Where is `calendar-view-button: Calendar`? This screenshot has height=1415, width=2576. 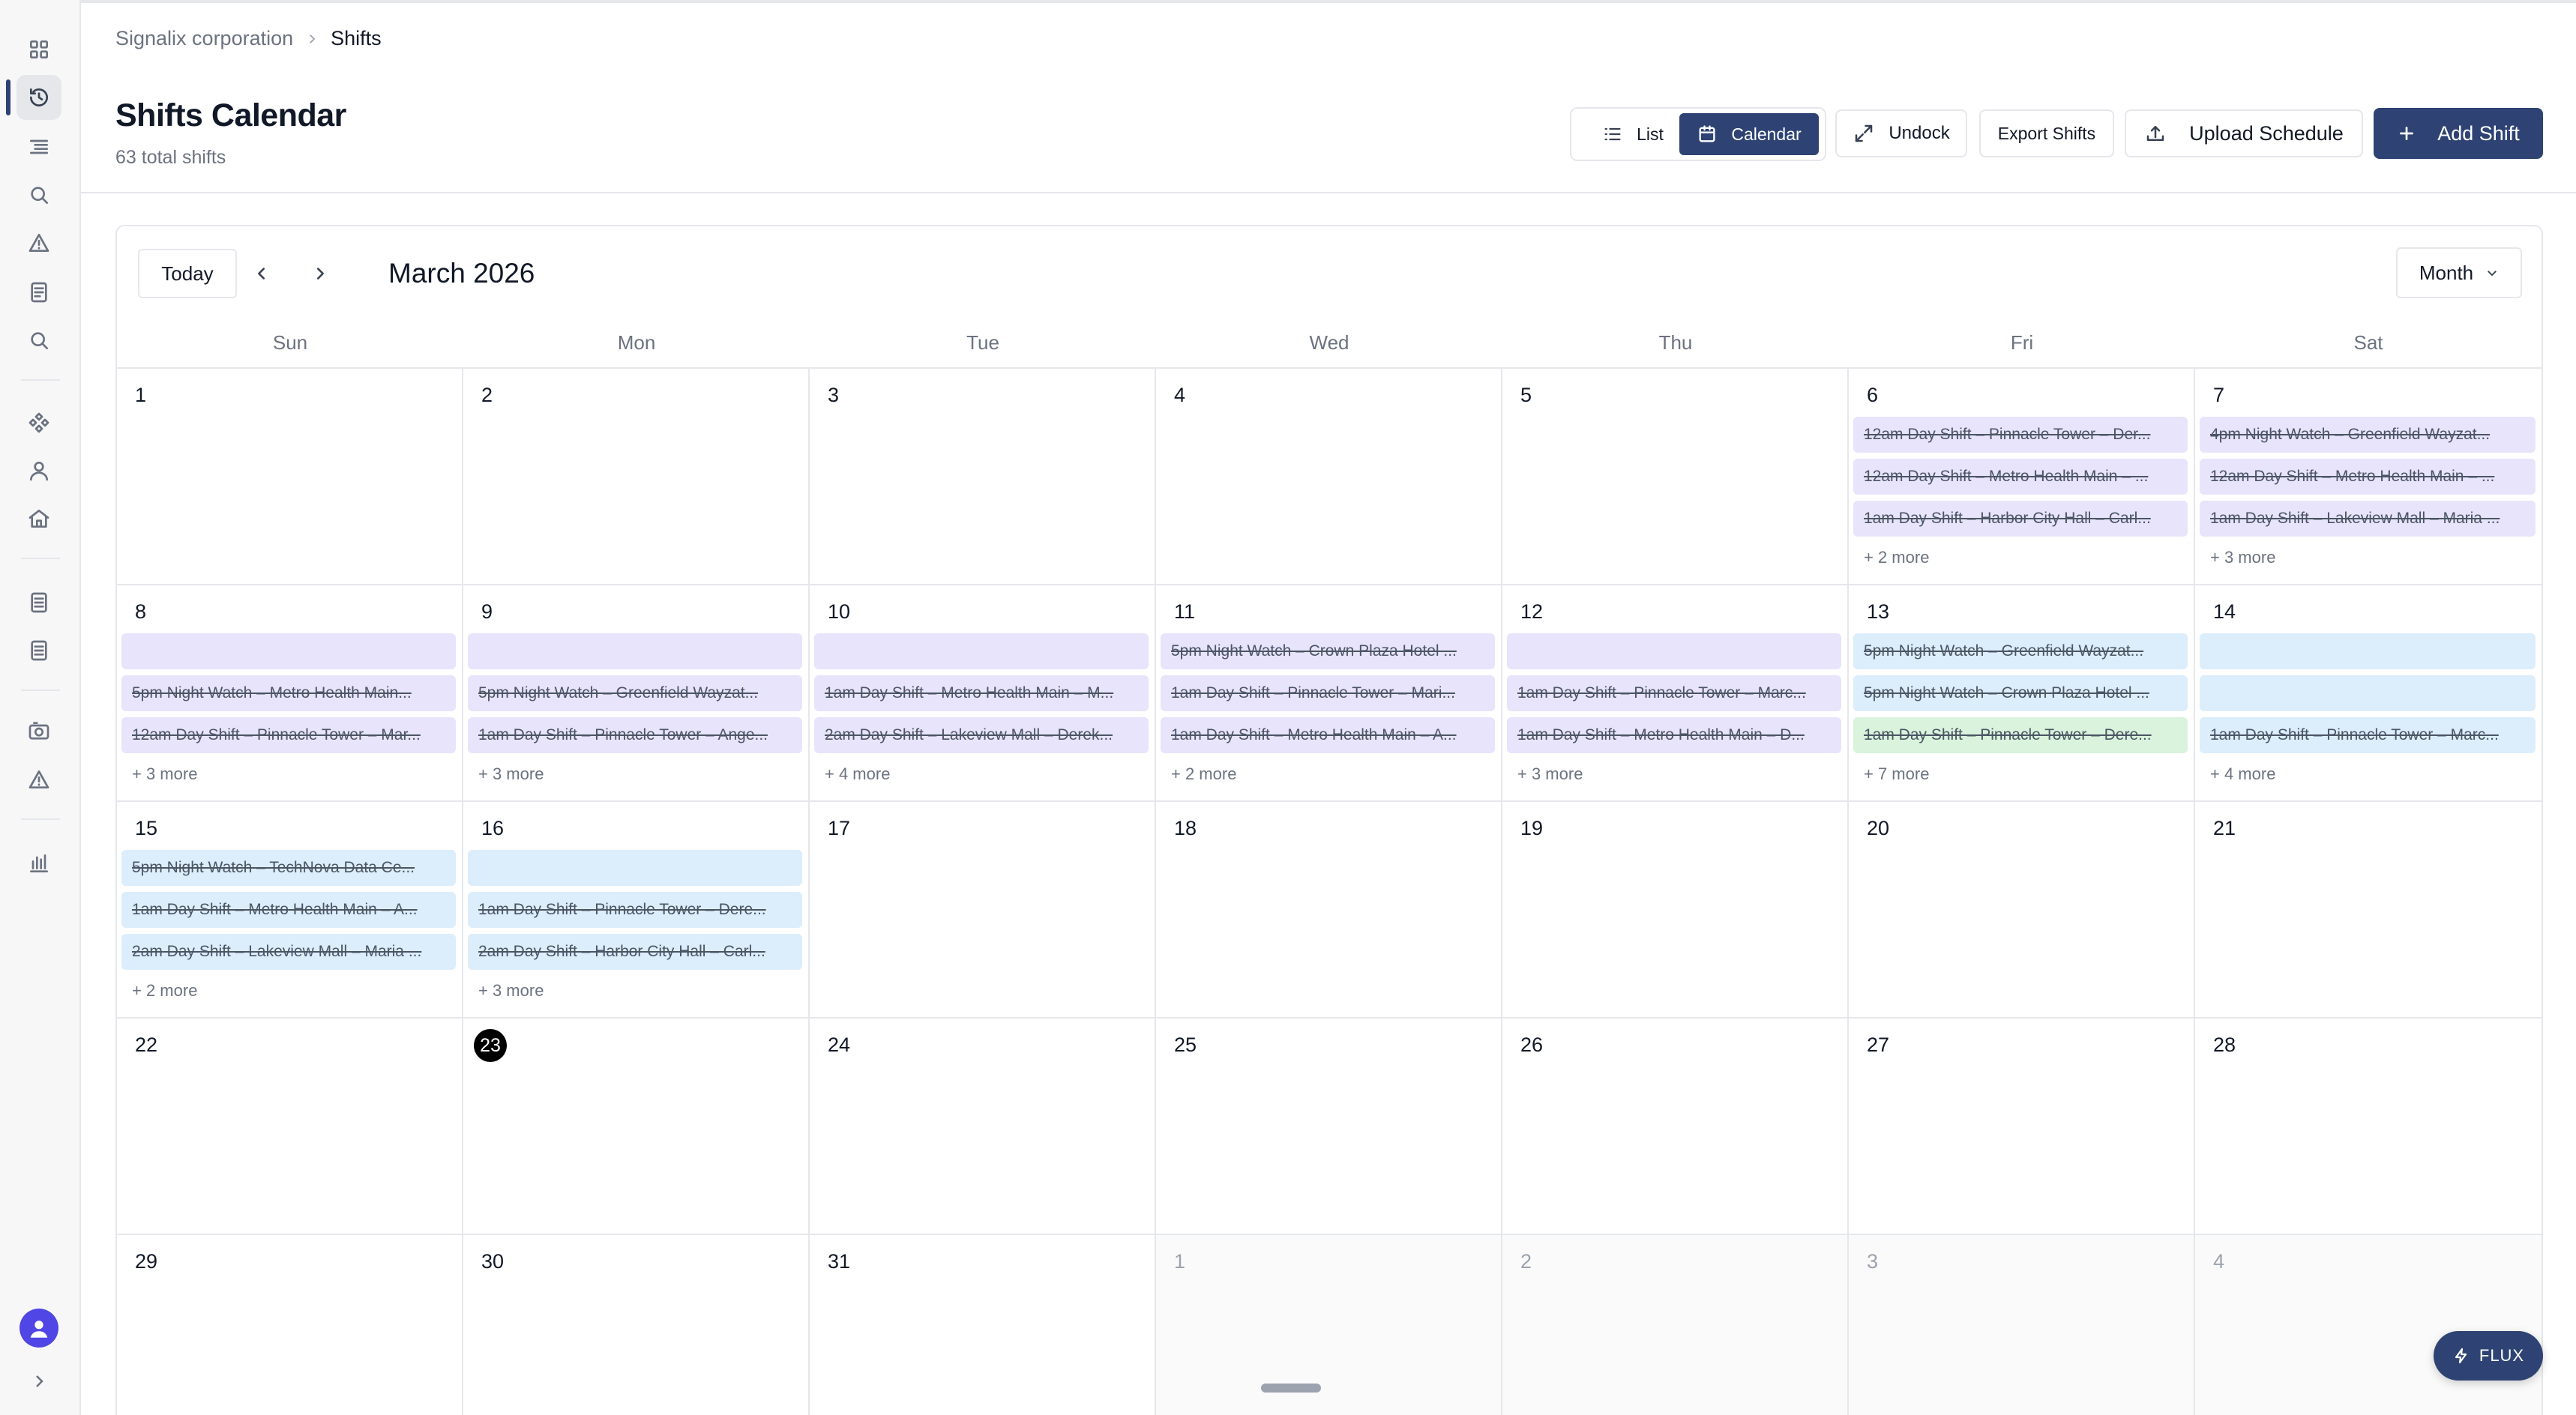
calendar-view-button: Calendar is located at coordinates (1749, 134).